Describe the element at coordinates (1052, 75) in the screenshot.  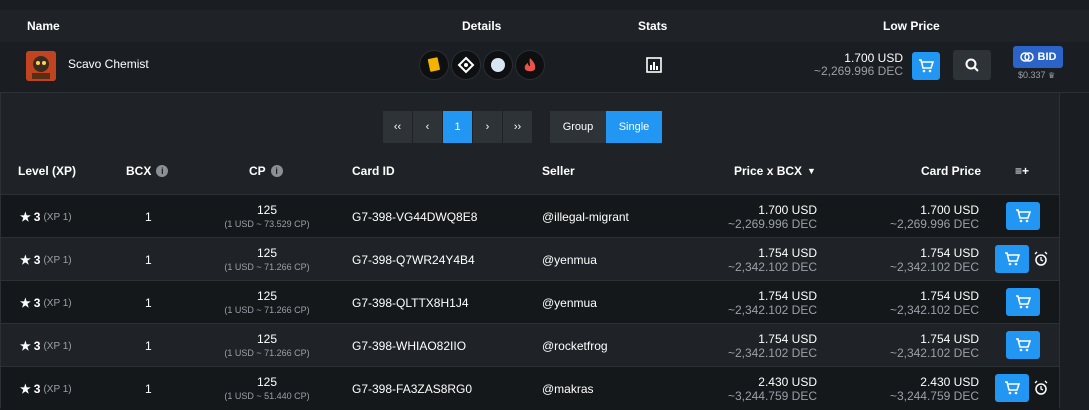
I see `crown-icon: ♛` at that location.